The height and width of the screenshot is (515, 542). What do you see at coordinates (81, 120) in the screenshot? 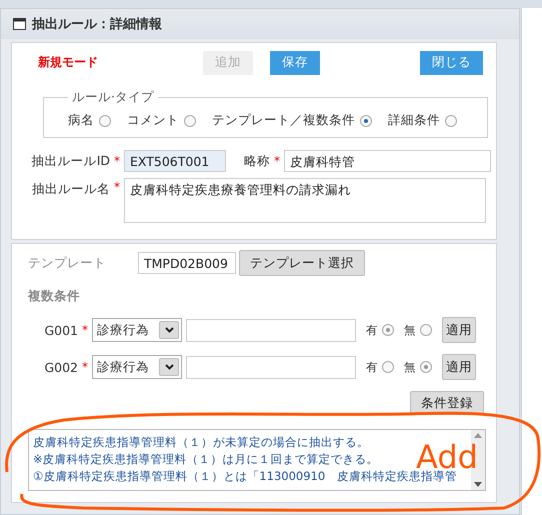
I see `radio-label: 病名` at bounding box center [81, 120].